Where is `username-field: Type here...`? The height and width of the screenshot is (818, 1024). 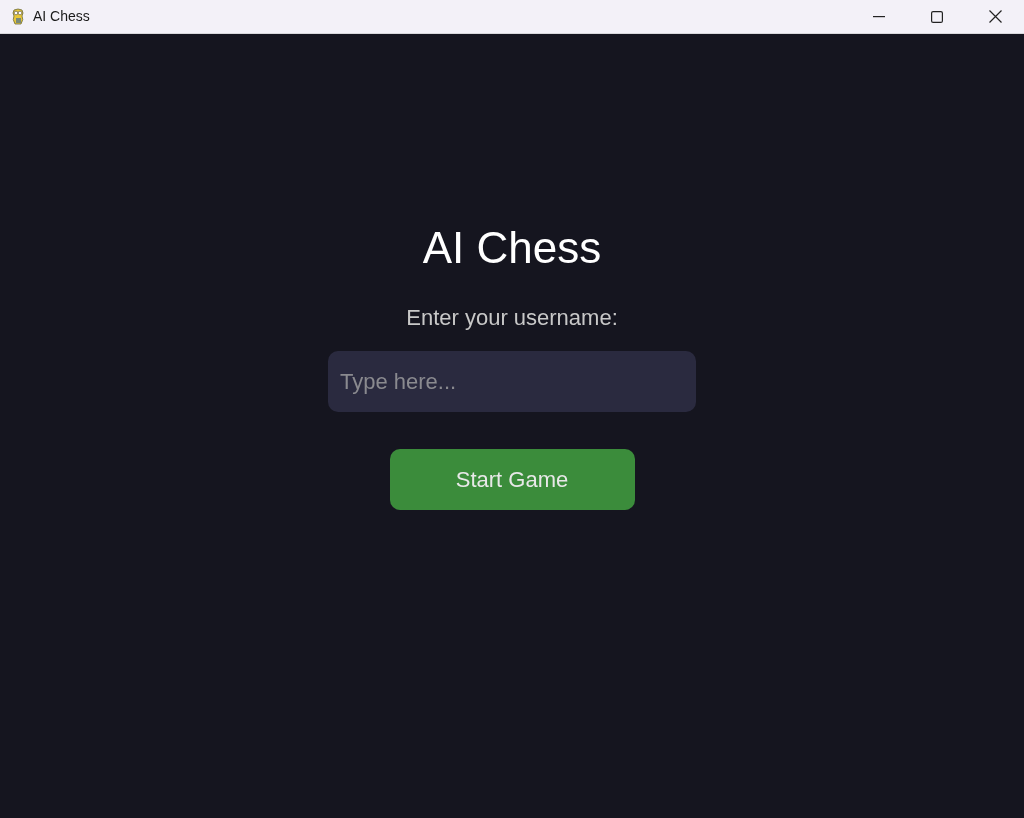
username-field: Type here... is located at coordinates (512, 381).